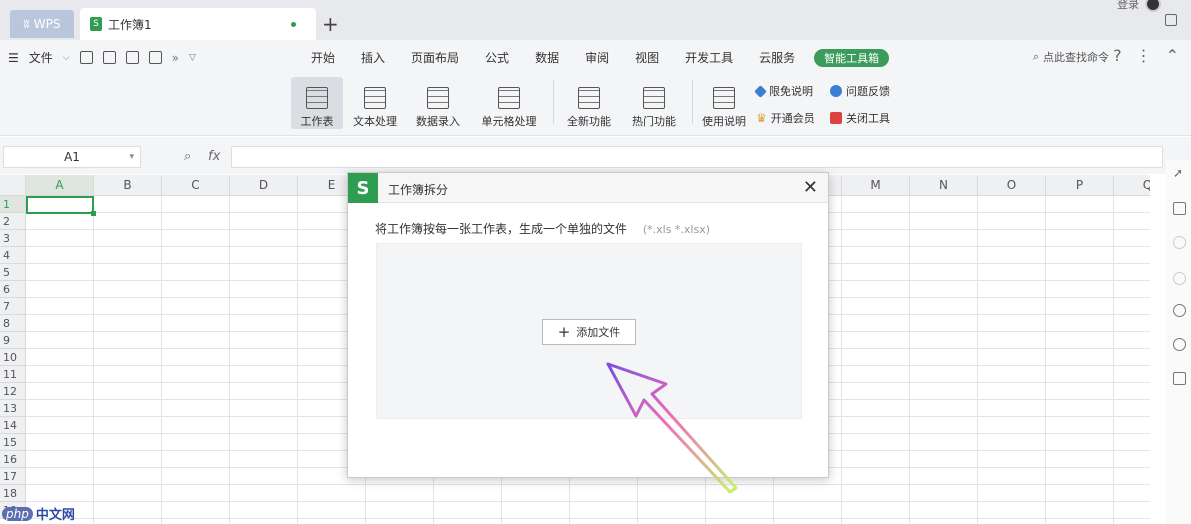 This screenshot has width=1191, height=524. What do you see at coordinates (785, 118) in the screenshot?
I see `vip-button: ♛ 开通会员` at bounding box center [785, 118].